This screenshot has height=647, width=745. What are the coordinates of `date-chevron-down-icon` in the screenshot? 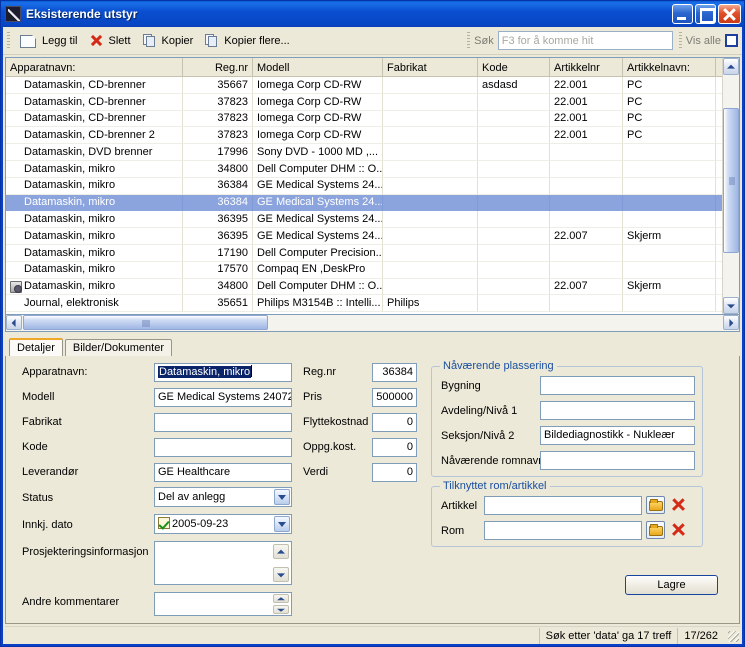 It's located at (282, 524).